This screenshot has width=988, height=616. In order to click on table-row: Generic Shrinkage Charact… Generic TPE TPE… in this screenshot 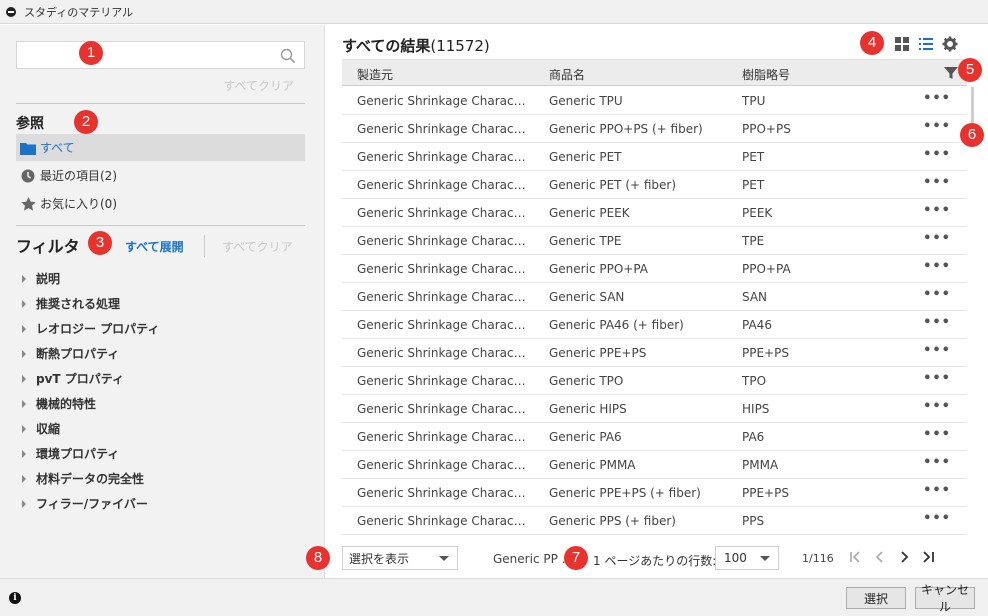, I will do `click(654, 241)`.